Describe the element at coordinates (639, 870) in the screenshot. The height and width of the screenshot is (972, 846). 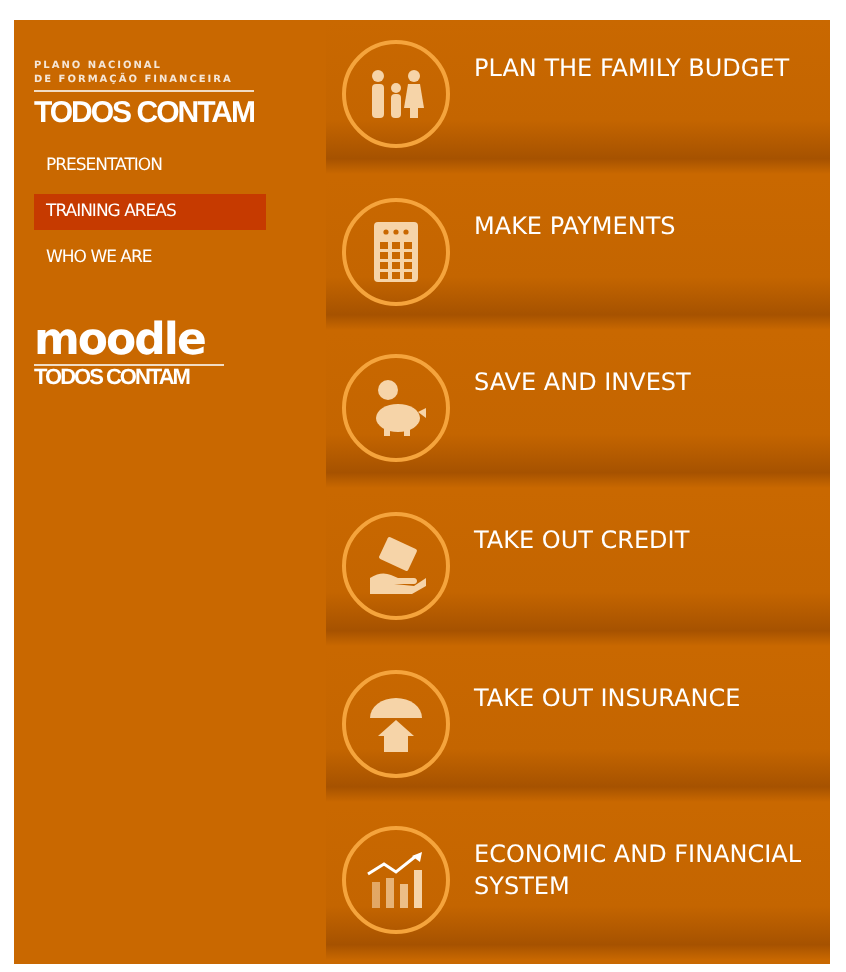
I see `training-area-title: ECONOMIC AND FINANCIAL SYSTEM` at that location.